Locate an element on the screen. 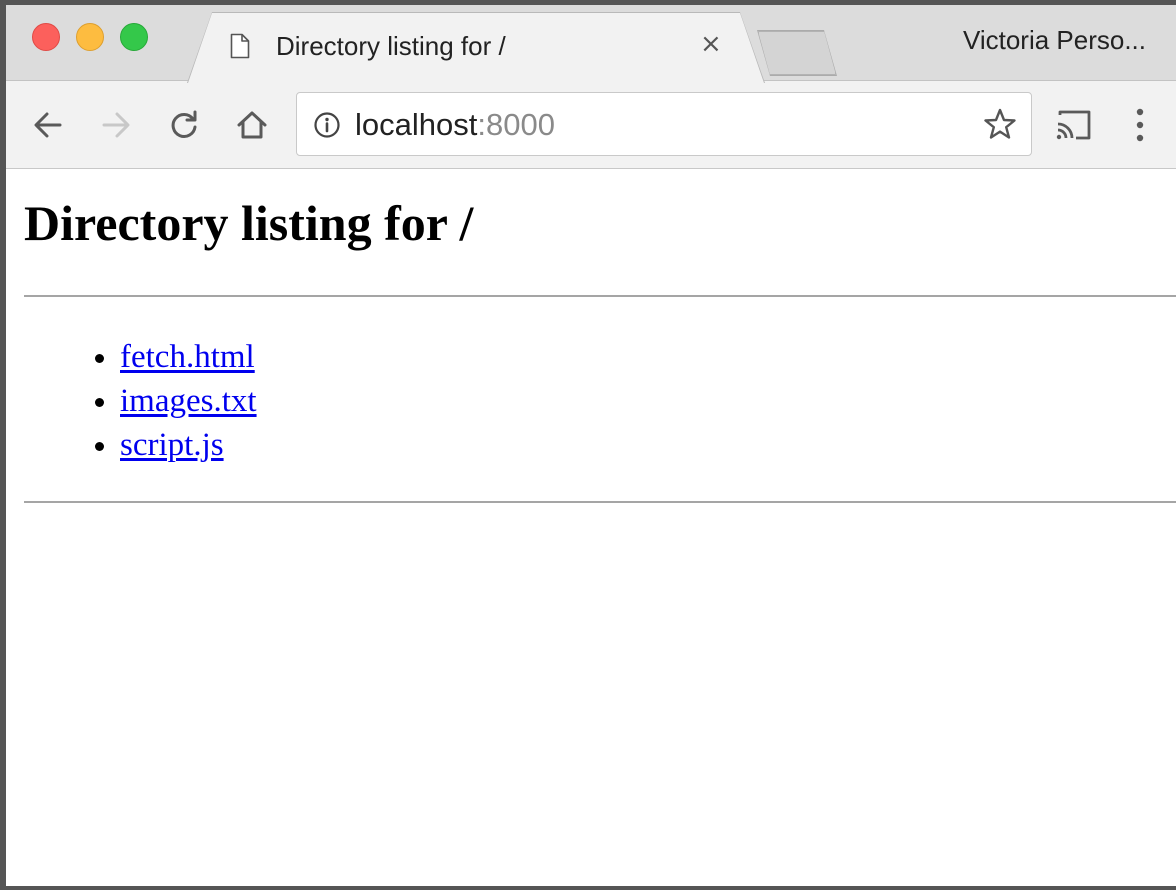 The height and width of the screenshot is (890, 1176). divider-bottom is located at coordinates (600, 502).